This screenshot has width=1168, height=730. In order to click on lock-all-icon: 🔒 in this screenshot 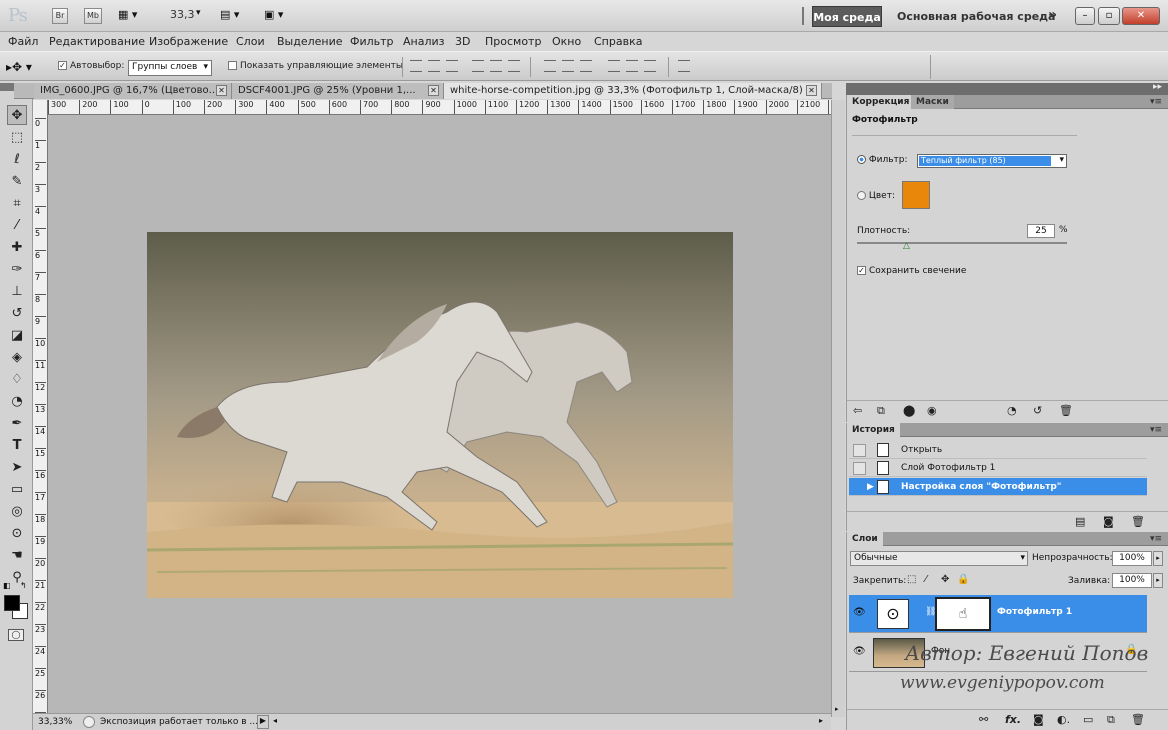, I will do `click(963, 579)`.